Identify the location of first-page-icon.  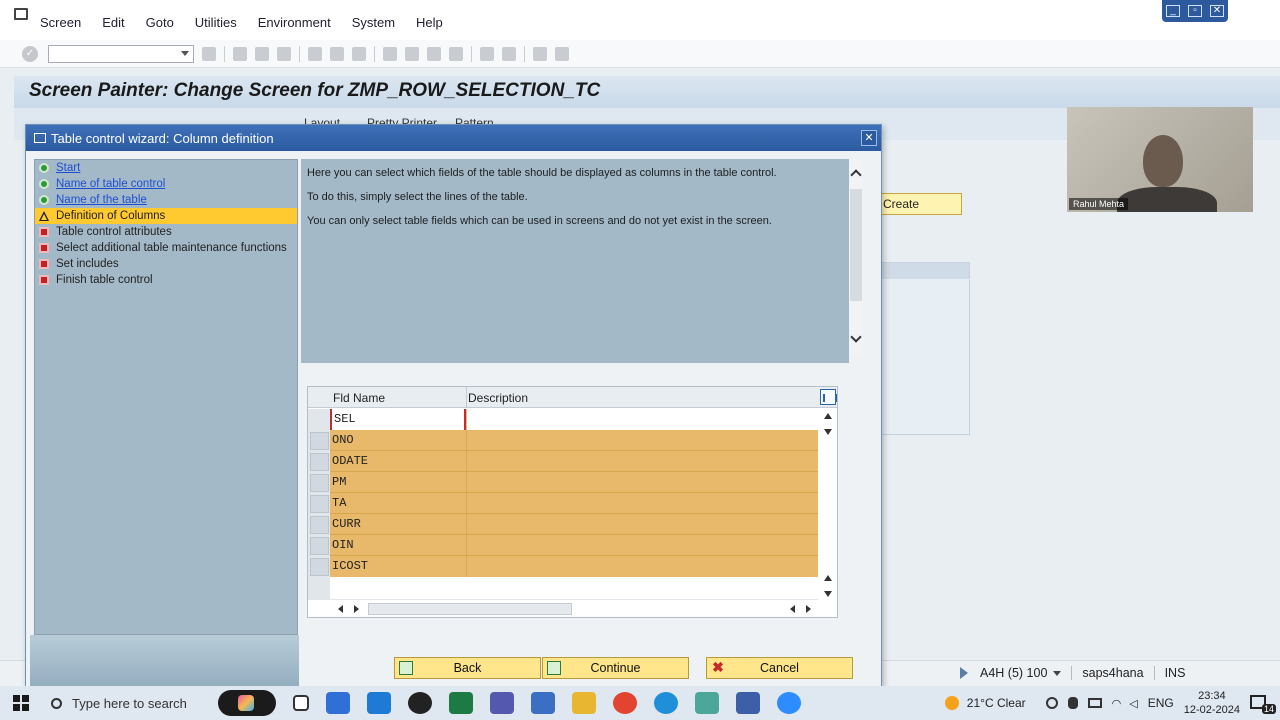
(390, 53).